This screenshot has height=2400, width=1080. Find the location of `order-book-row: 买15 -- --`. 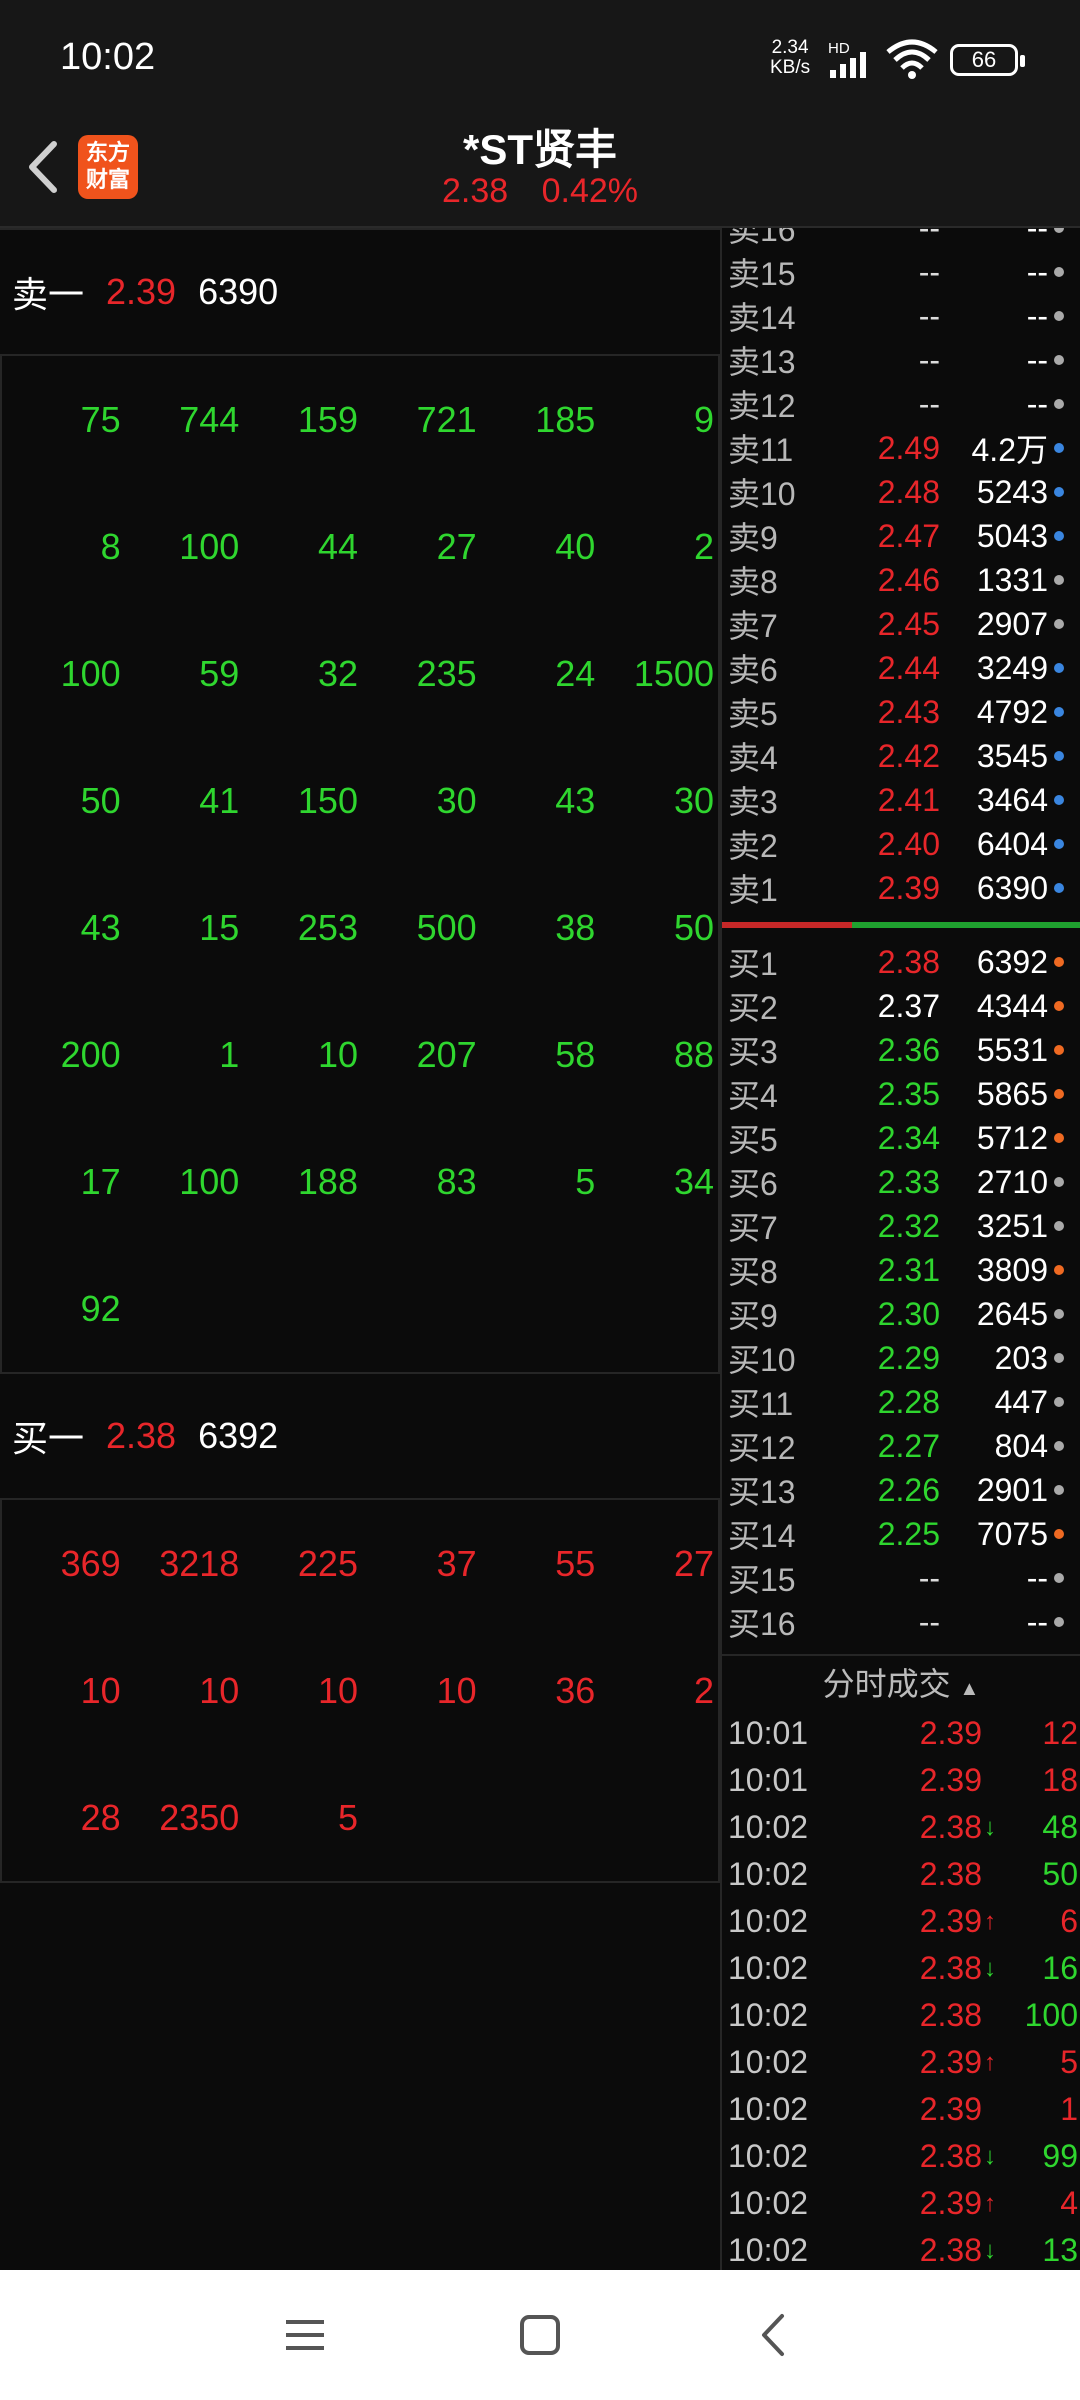

order-book-row: 买15 -- -- is located at coordinates (901, 1578).